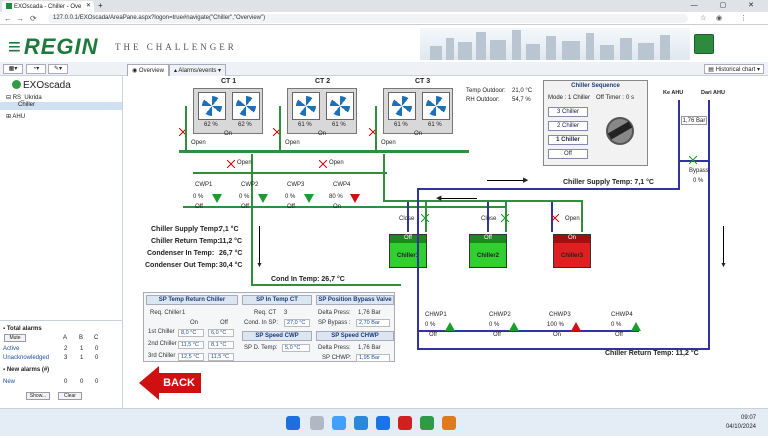 The image size is (768, 436). What do you see at coordinates (61, 106) in the screenshot?
I see `tree-item-chiller: Chiller` at bounding box center [61, 106].